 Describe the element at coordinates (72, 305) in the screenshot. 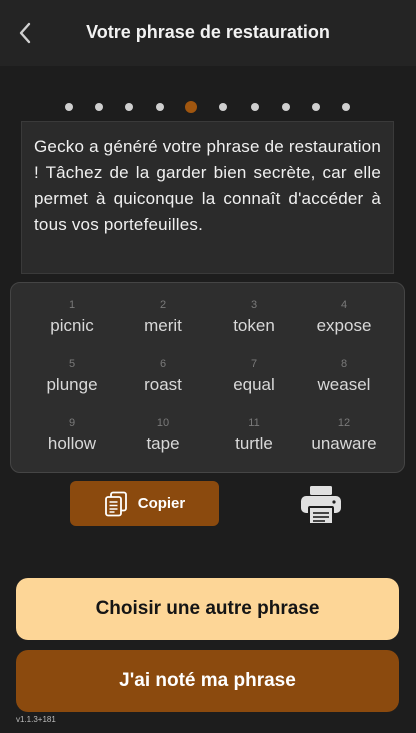

I see `mnemonic-word-number: 1` at that location.